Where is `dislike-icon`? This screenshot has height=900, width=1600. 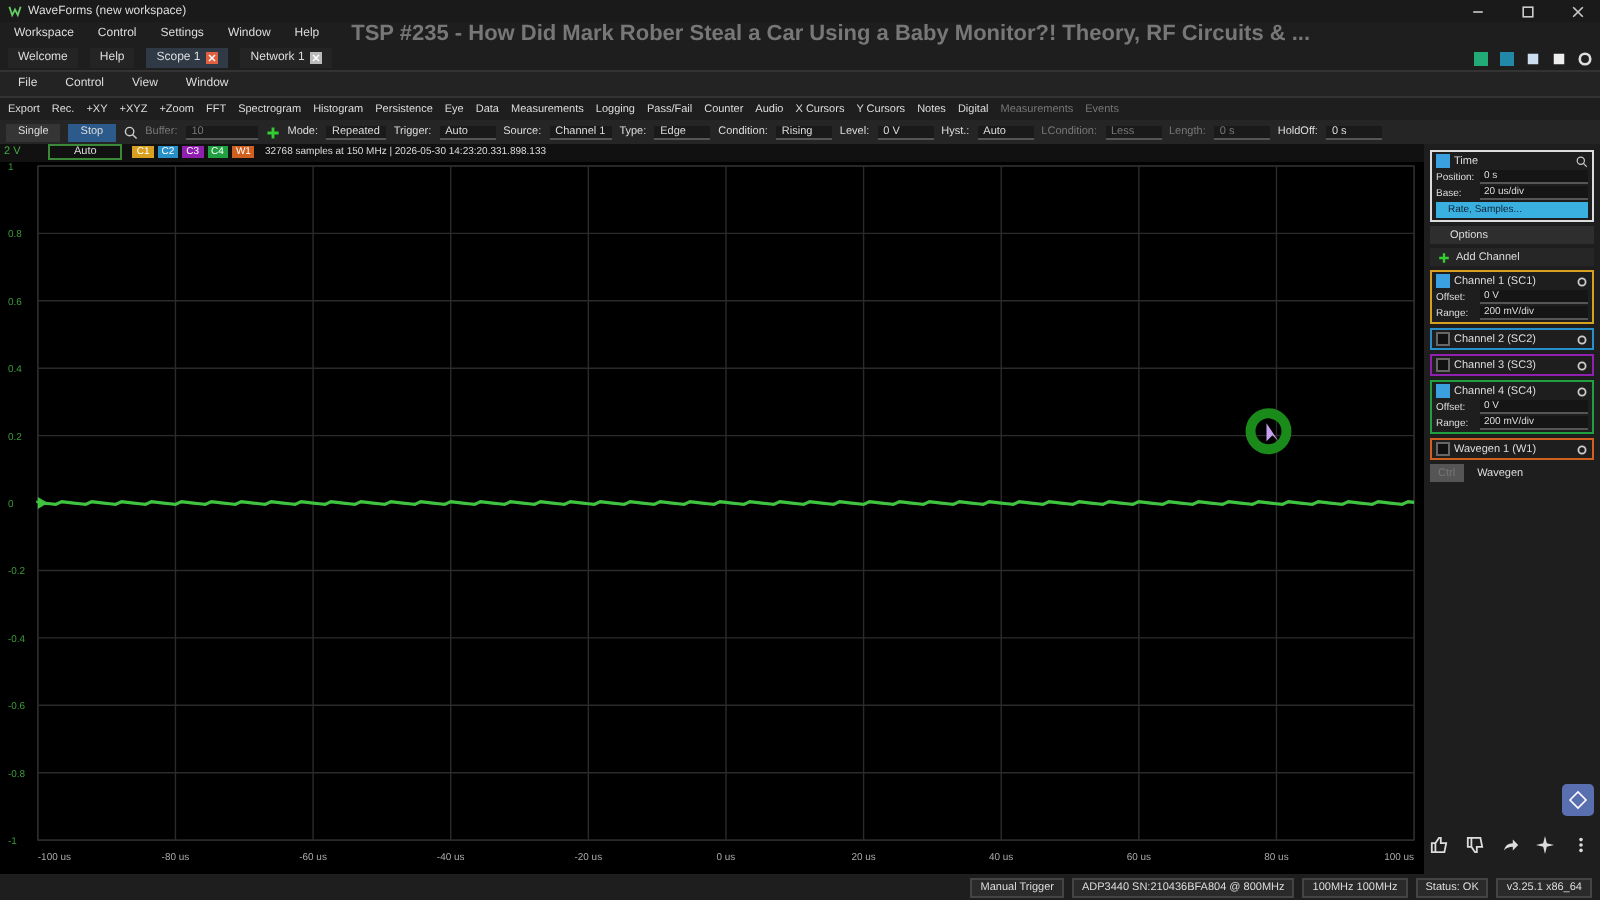
dislike-icon is located at coordinates (1474, 845).